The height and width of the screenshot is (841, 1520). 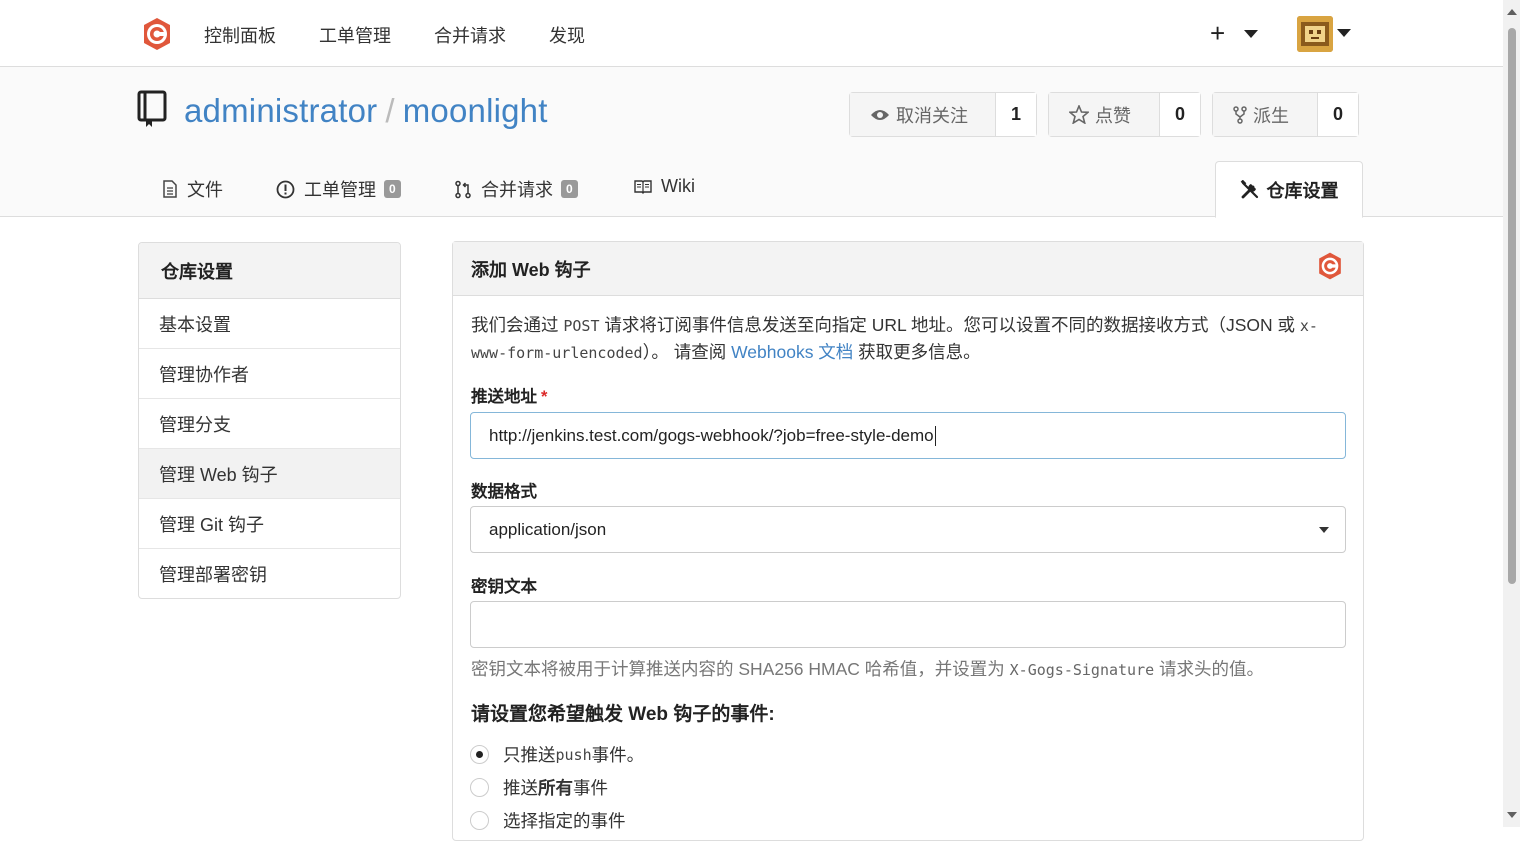 I want to click on opt-push-text-1: 只推送, so click(x=529, y=755).